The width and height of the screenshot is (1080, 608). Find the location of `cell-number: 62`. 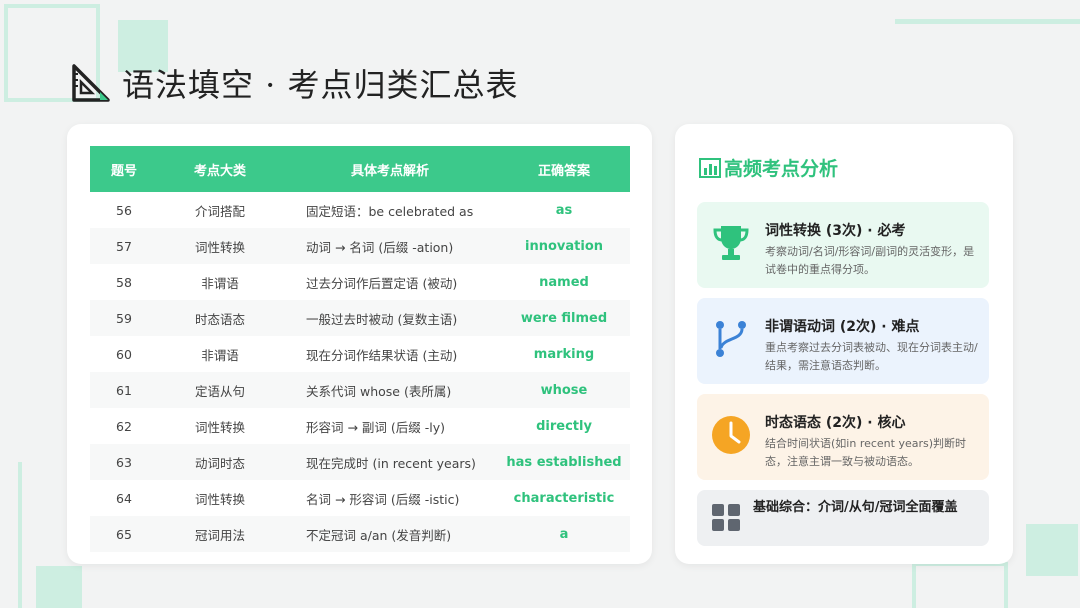

cell-number: 62 is located at coordinates (124, 426).